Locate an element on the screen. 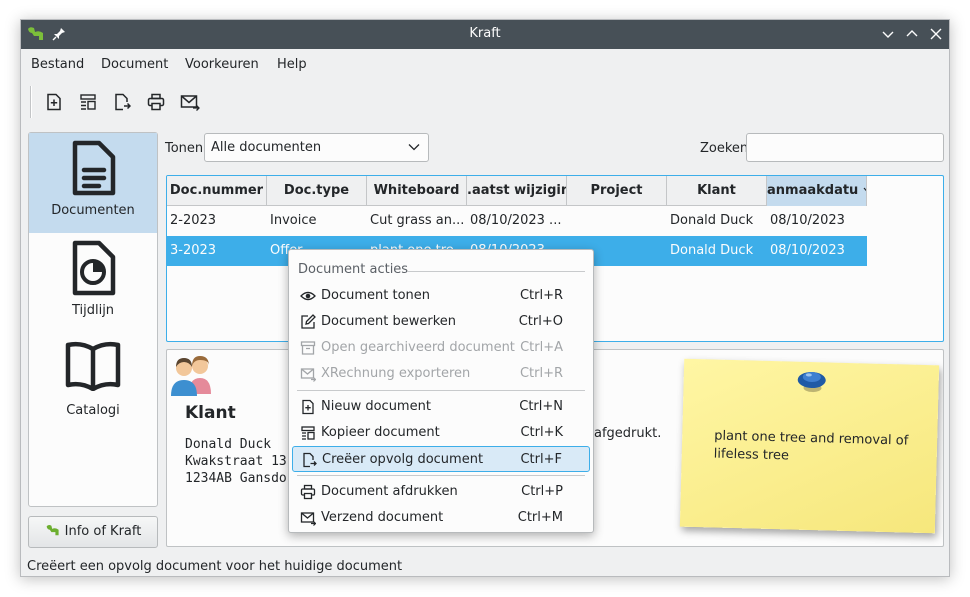 The width and height of the screenshot is (970, 597). toolbar is located at coordinates (485, 102).